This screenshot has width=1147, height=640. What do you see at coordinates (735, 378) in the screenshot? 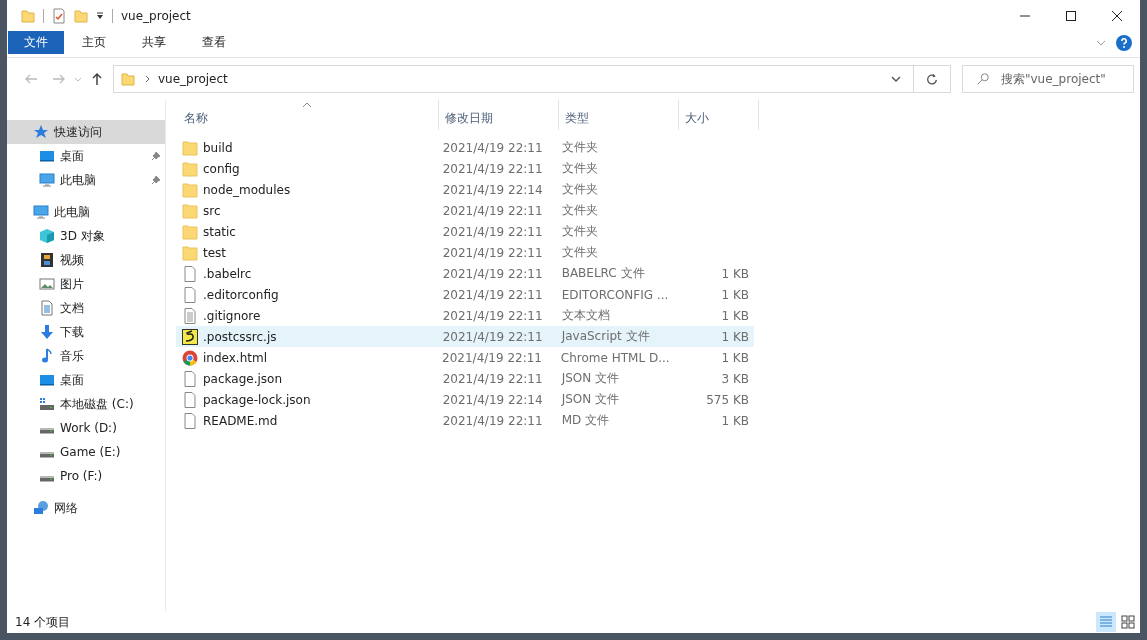
I see `size-cell: 3 KB` at bounding box center [735, 378].